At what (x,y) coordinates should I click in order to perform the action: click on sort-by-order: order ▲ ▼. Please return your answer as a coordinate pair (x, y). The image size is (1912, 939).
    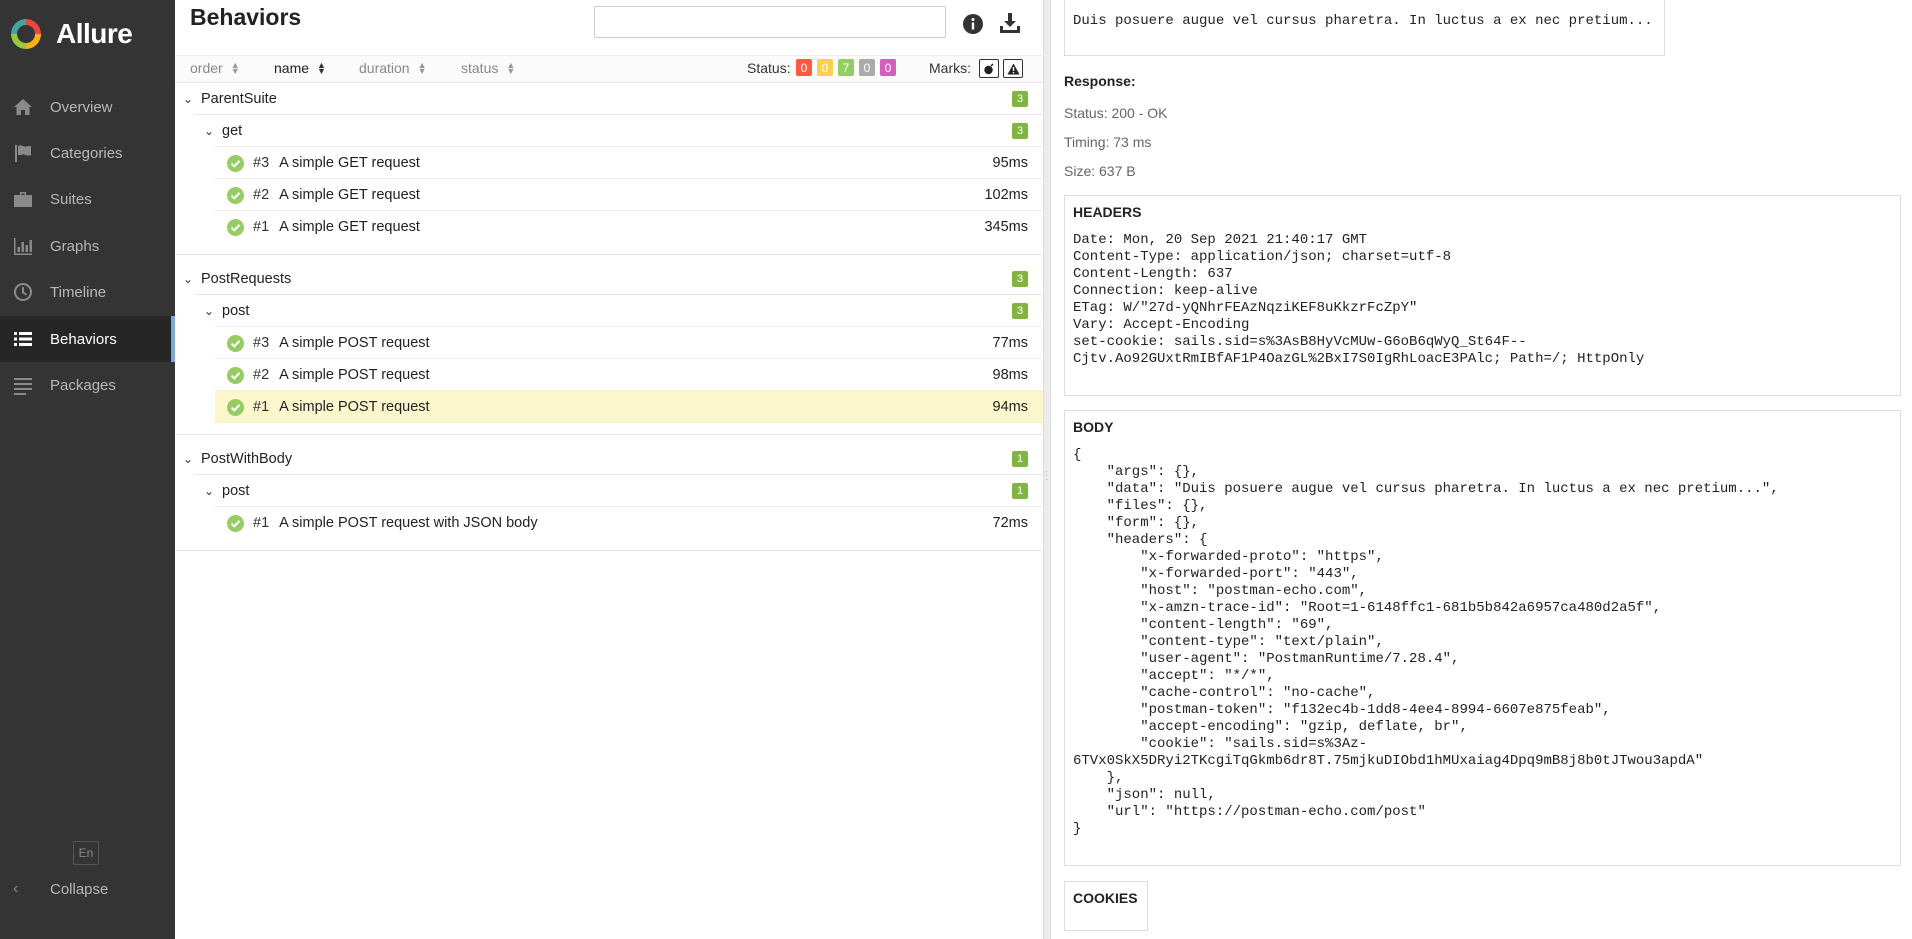
    Looking at the image, I should click on (215, 68).